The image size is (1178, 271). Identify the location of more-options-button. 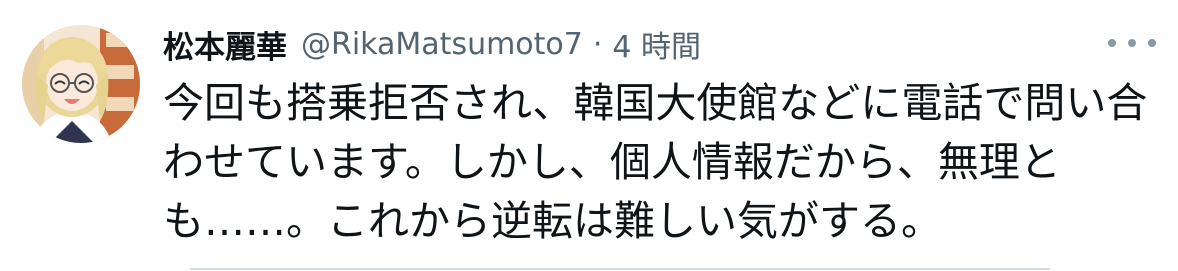
(1132, 43).